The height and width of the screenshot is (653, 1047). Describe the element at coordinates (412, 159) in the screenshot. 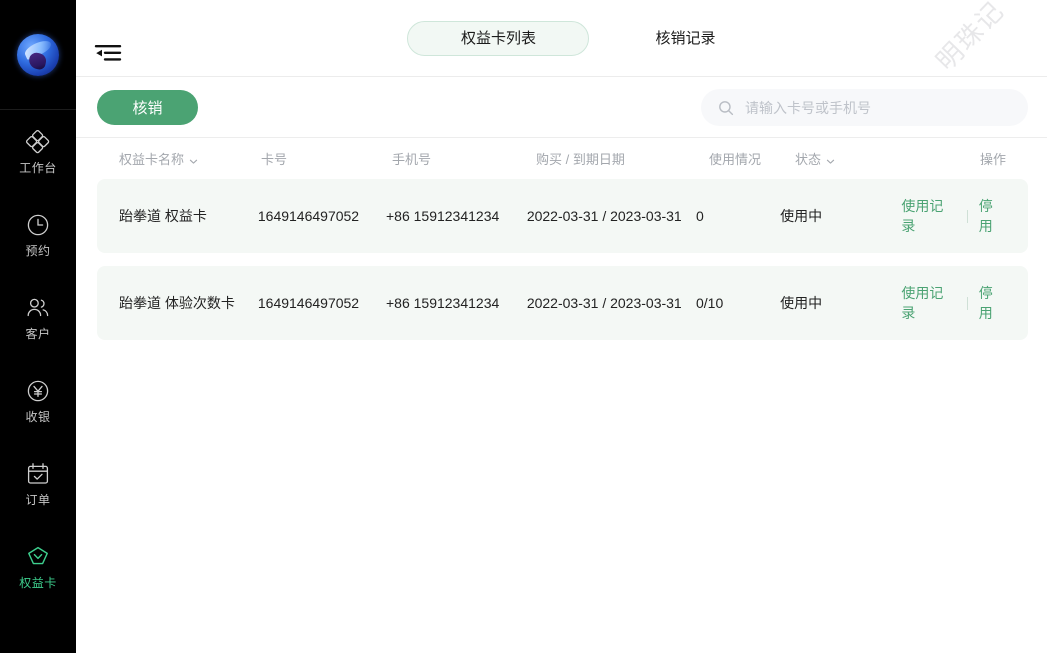

I see `column-header-label: 手机号` at that location.